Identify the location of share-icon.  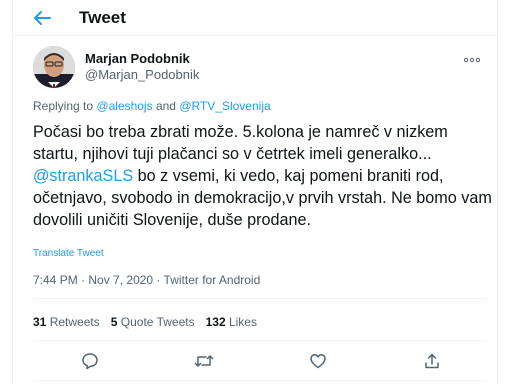
(432, 361).